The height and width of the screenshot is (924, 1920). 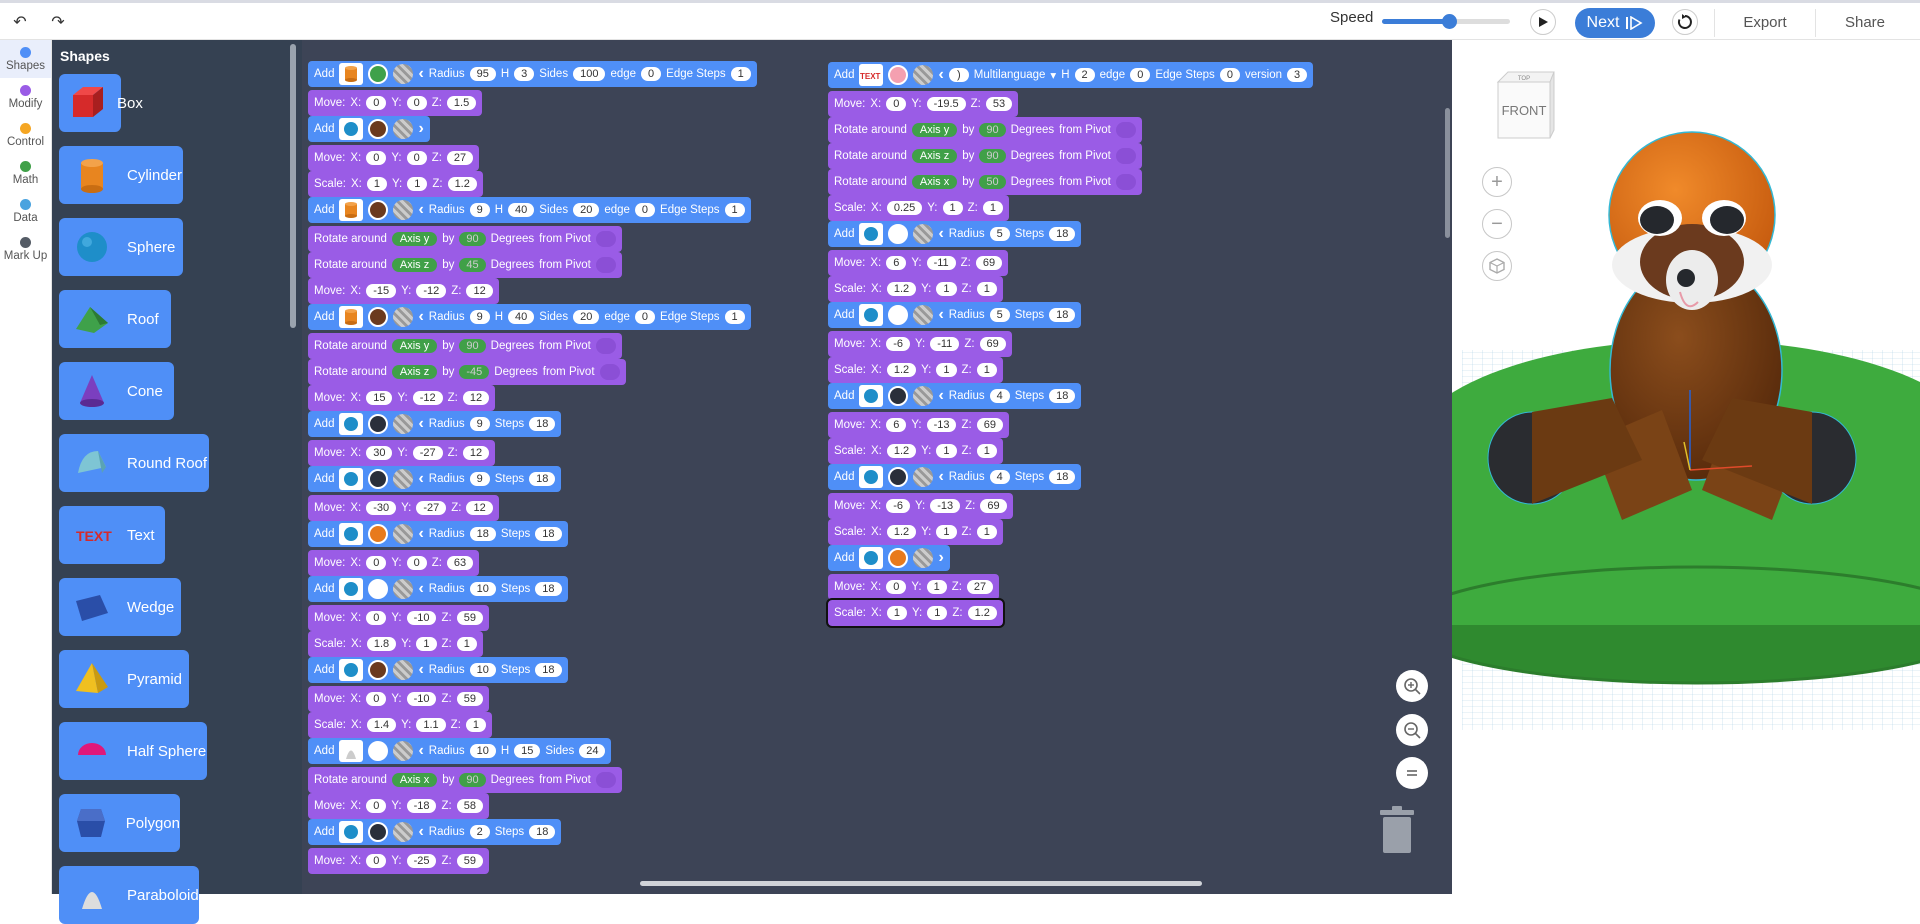 I want to click on shape-pyramid: Pyramid, so click(x=124, y=679).